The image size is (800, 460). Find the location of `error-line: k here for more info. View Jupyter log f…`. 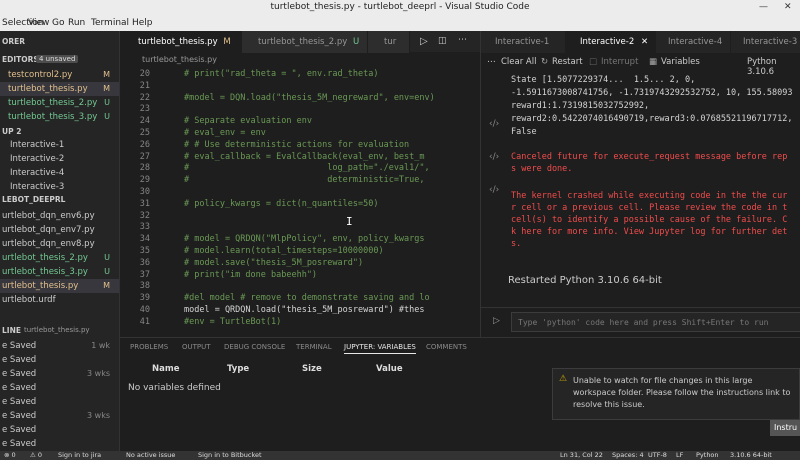

error-line: k here for more info. View Jupyter log f… is located at coordinates (649, 232).